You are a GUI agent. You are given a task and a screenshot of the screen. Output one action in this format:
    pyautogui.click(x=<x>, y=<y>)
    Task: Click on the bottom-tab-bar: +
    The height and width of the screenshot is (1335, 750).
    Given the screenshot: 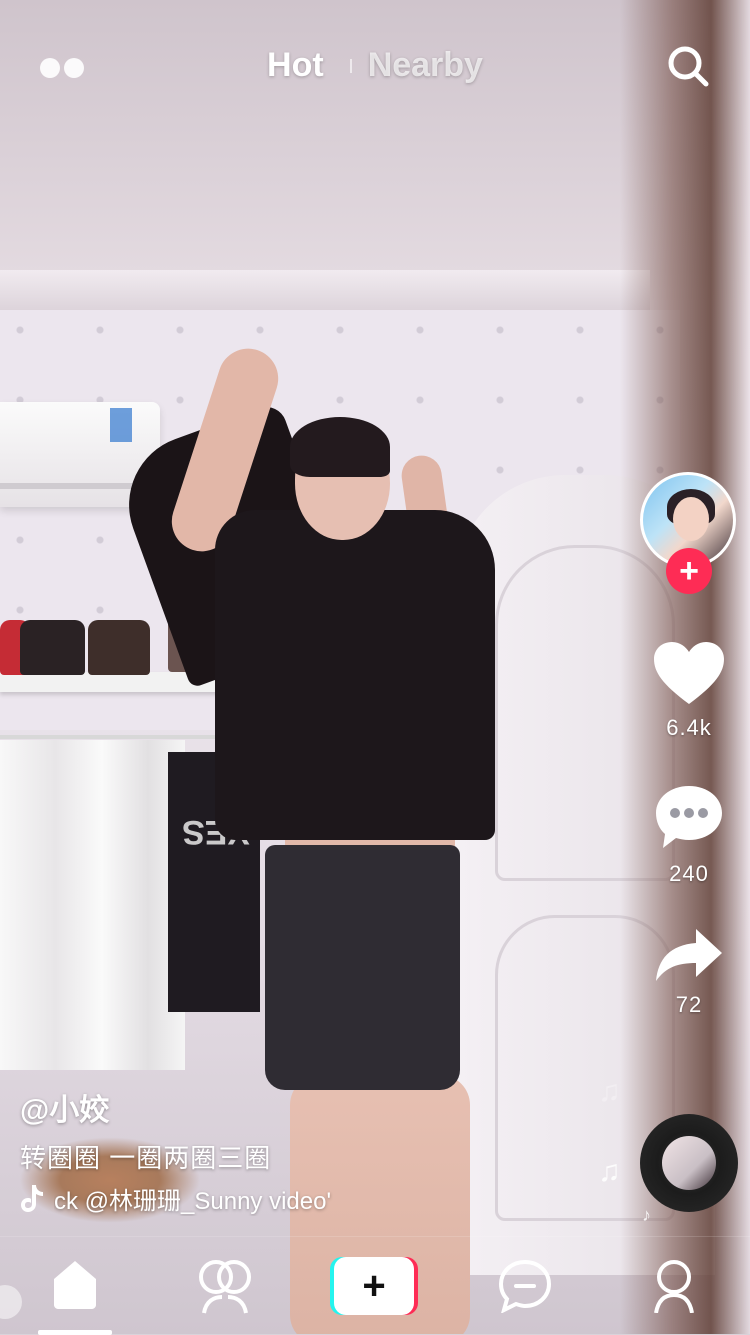 What is the action you would take?
    pyautogui.click(x=375, y=1285)
    